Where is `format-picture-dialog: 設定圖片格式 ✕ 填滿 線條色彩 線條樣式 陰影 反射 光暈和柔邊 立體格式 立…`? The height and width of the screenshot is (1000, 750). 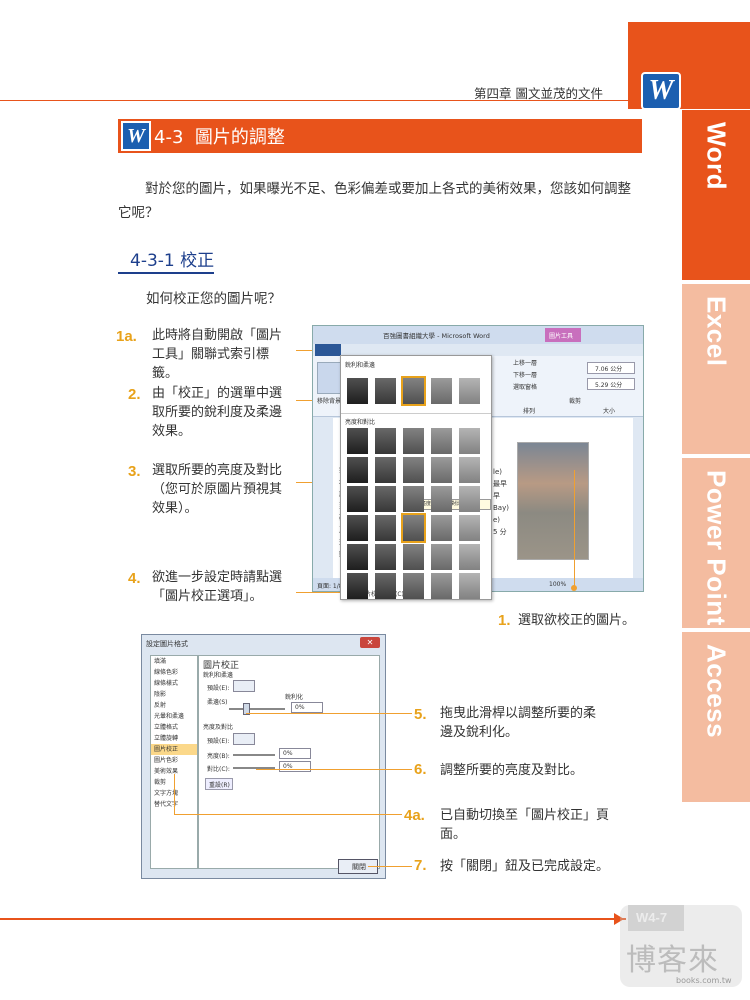
format-picture-dialog: 設定圖片格式 ✕ 填滿 線條色彩 線條樣式 陰影 反射 光暈和柔邊 立體格式 立… is located at coordinates (263, 756).